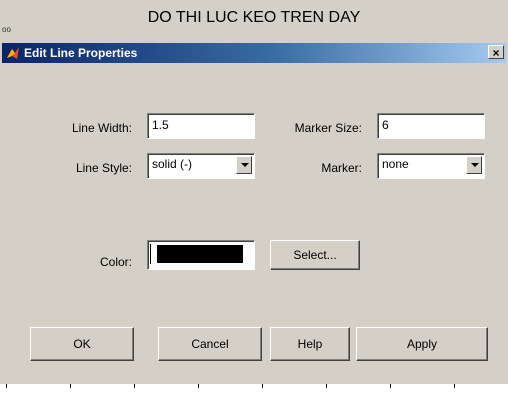 Image resolution: width=508 pixels, height=394 pixels. What do you see at coordinates (254, 389) in the screenshot?
I see `figure-bottom-axis` at bounding box center [254, 389].